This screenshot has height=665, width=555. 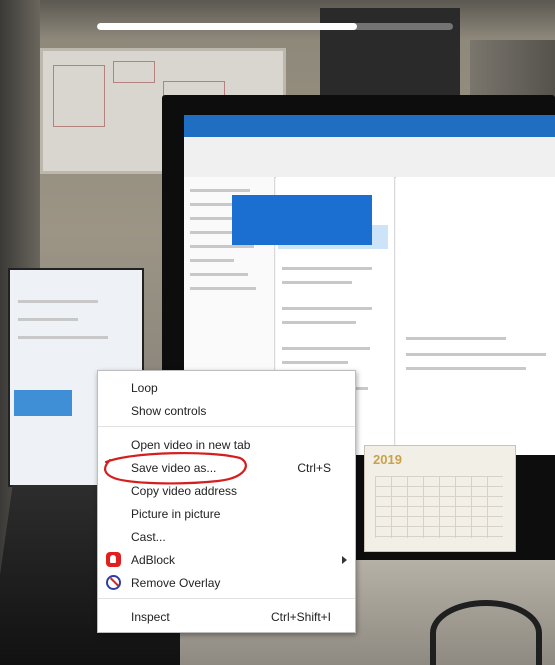 What do you see at coordinates (113, 559) in the screenshot?
I see `adblock-icon` at bounding box center [113, 559].